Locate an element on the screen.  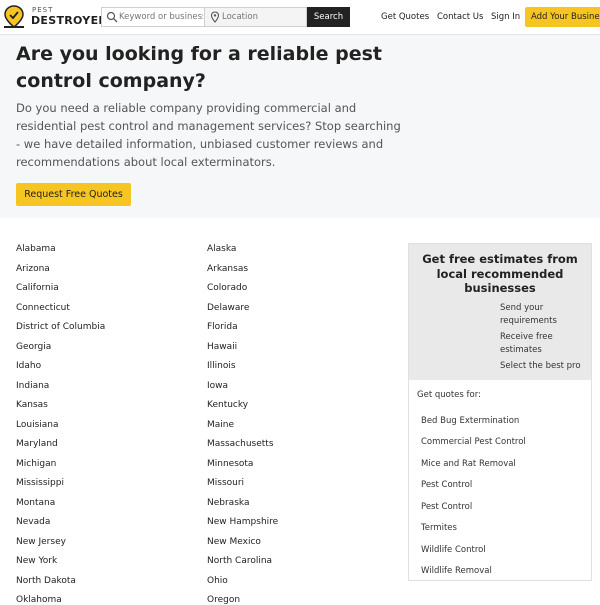
state-link: Mississippi is located at coordinates (40, 483).